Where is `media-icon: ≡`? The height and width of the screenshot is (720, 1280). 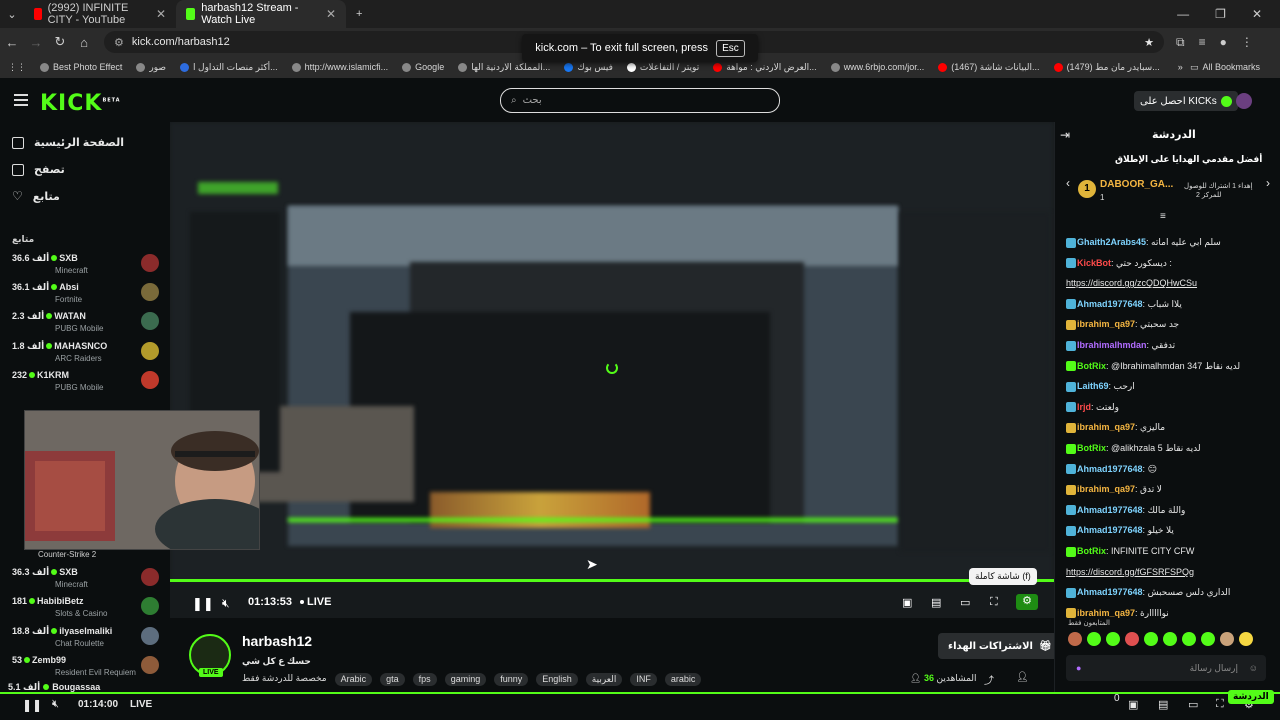
media-icon: ≡ is located at coordinates (1202, 42).